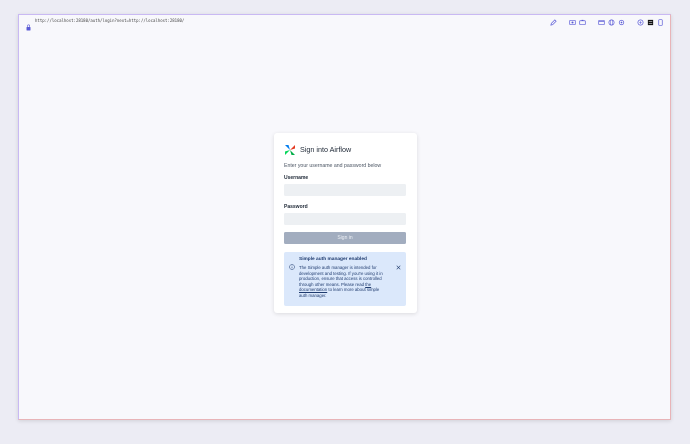 The image size is (690, 444). I want to click on username-label: Username, so click(296, 178).